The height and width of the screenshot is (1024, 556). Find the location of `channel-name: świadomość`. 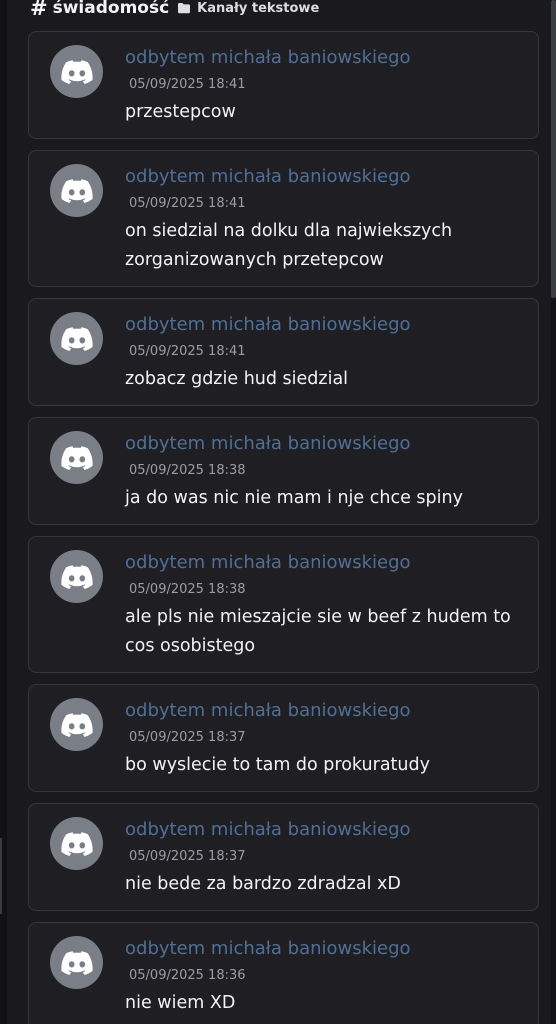

channel-name: świadomość is located at coordinates (111, 9).